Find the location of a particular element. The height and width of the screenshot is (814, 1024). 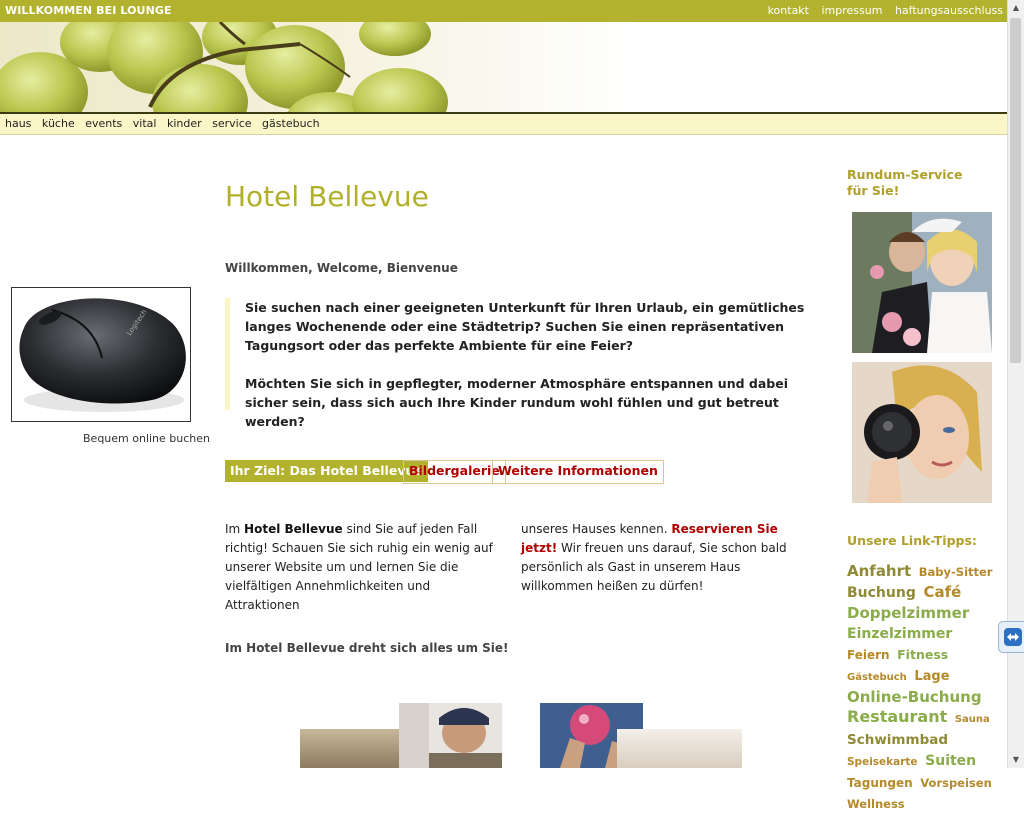

header-banner-grapes is located at coordinates (504, 67).